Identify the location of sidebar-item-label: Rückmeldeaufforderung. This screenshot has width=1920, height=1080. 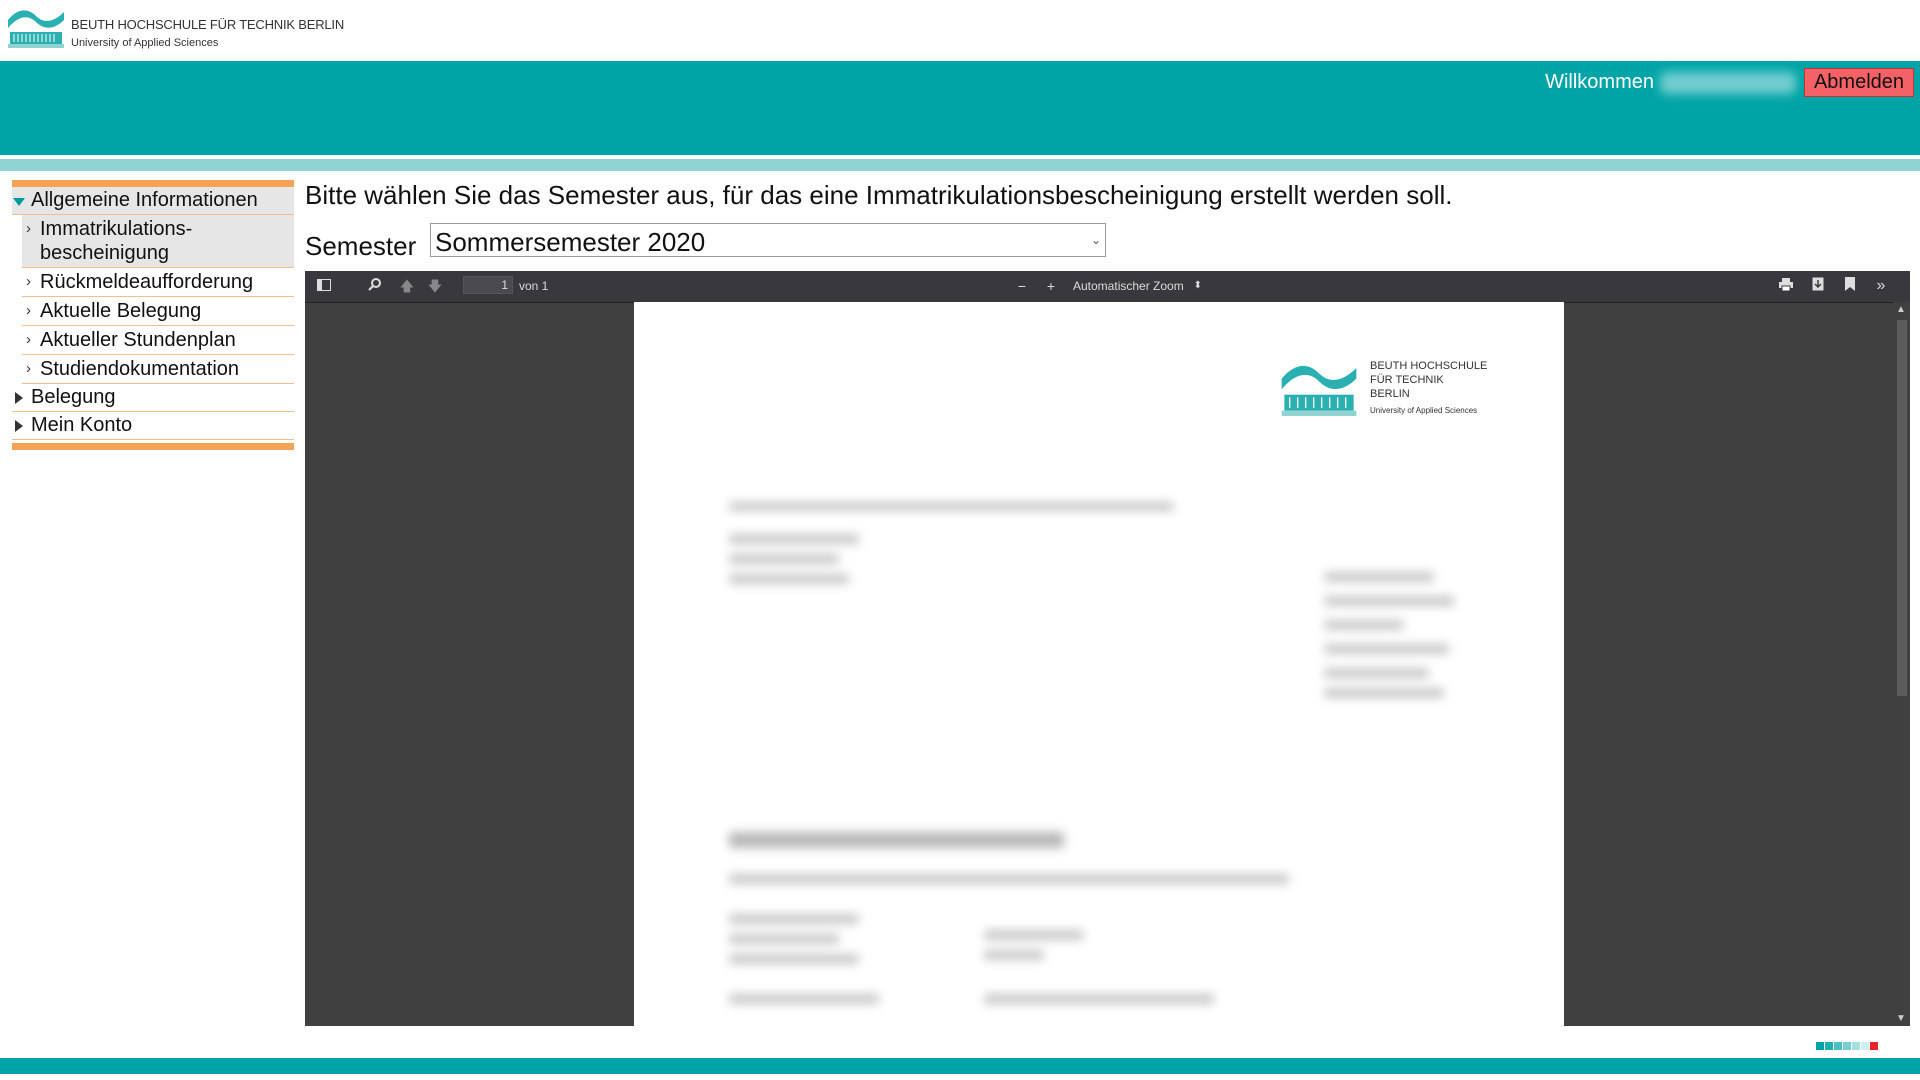
(147, 282).